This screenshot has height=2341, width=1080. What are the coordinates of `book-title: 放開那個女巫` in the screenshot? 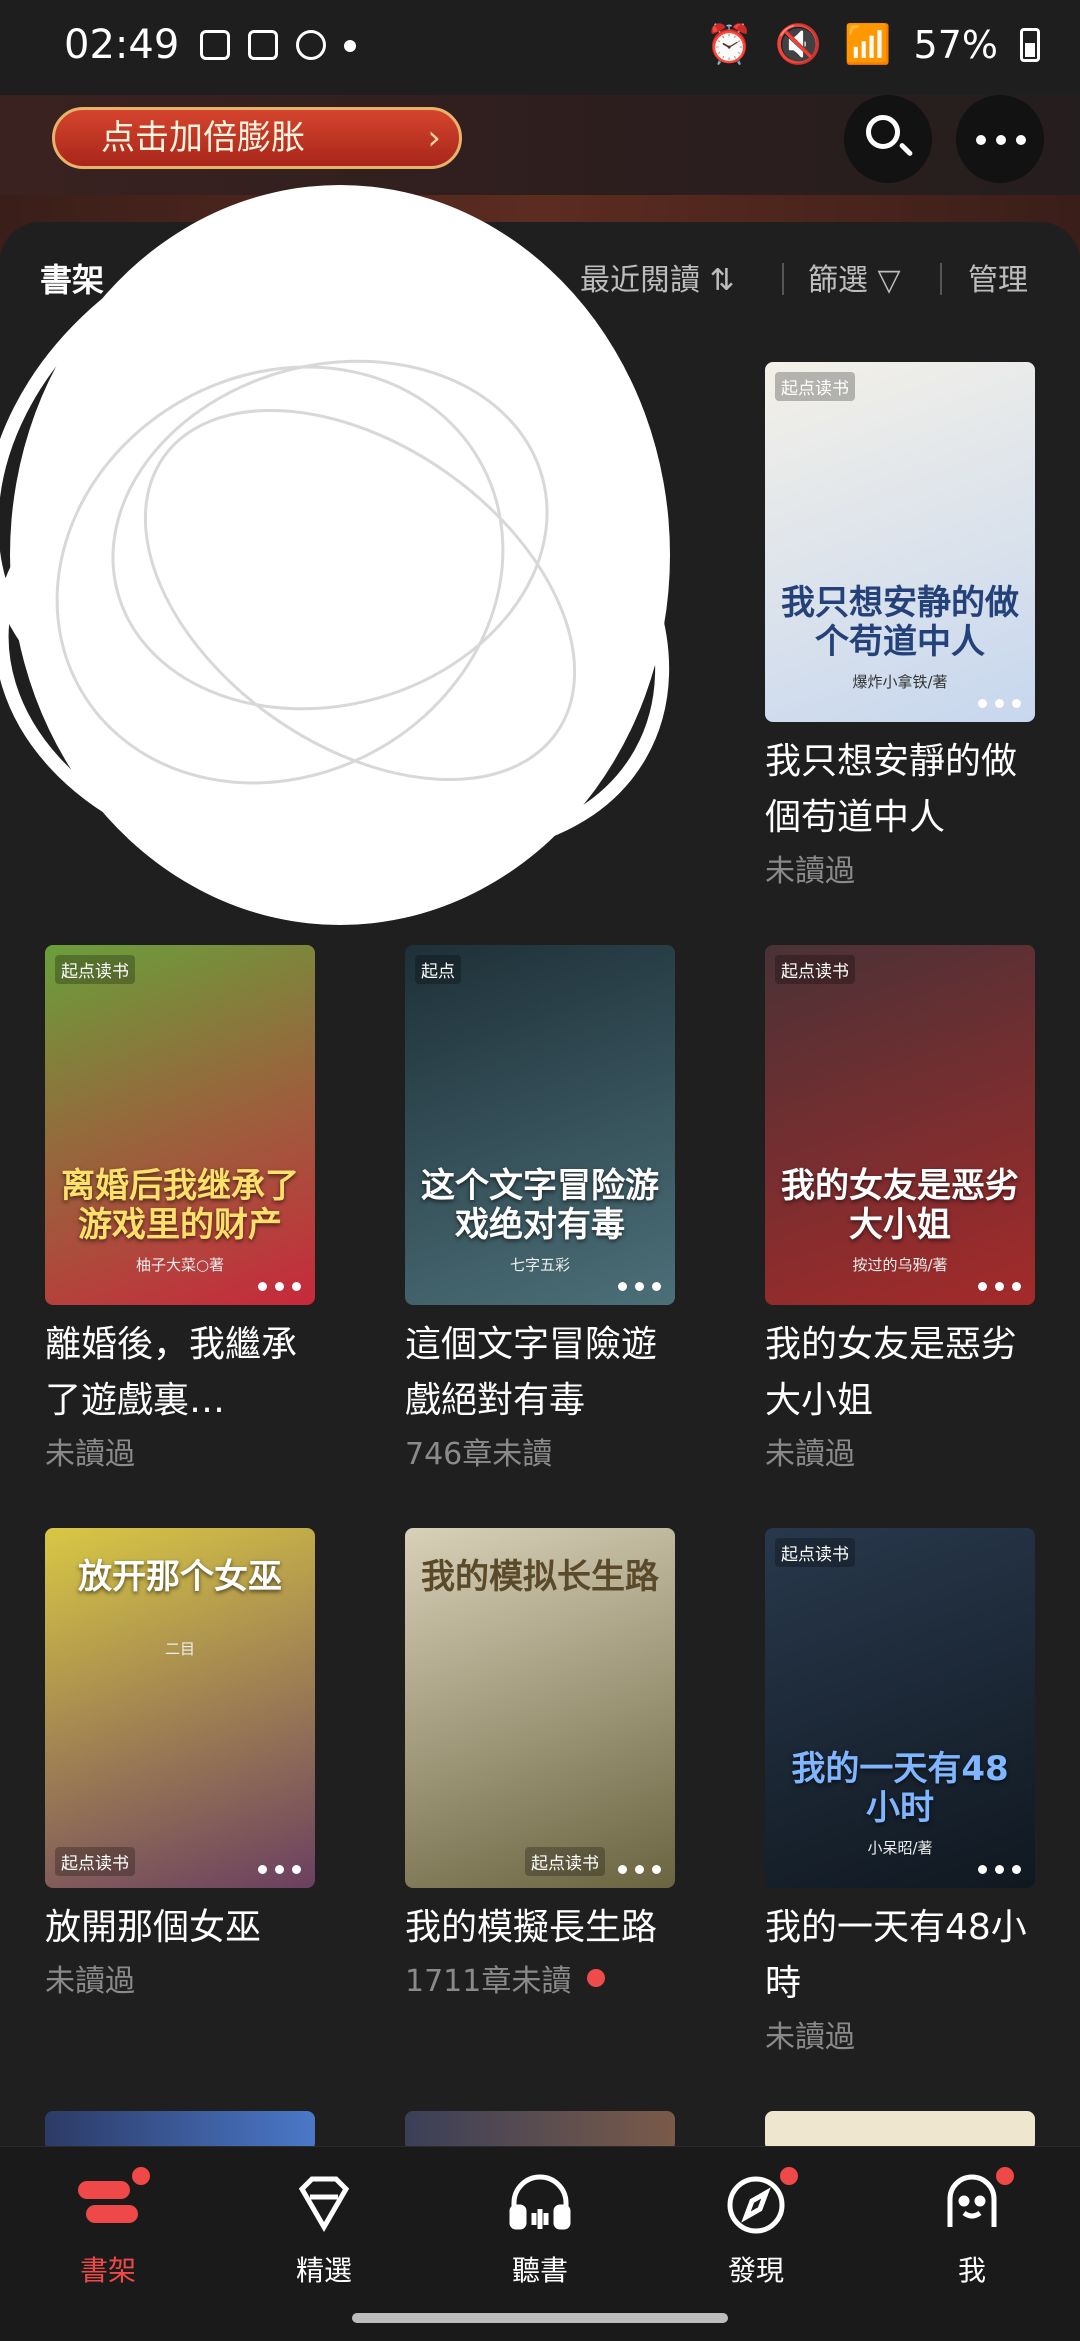 It's located at (153, 1927).